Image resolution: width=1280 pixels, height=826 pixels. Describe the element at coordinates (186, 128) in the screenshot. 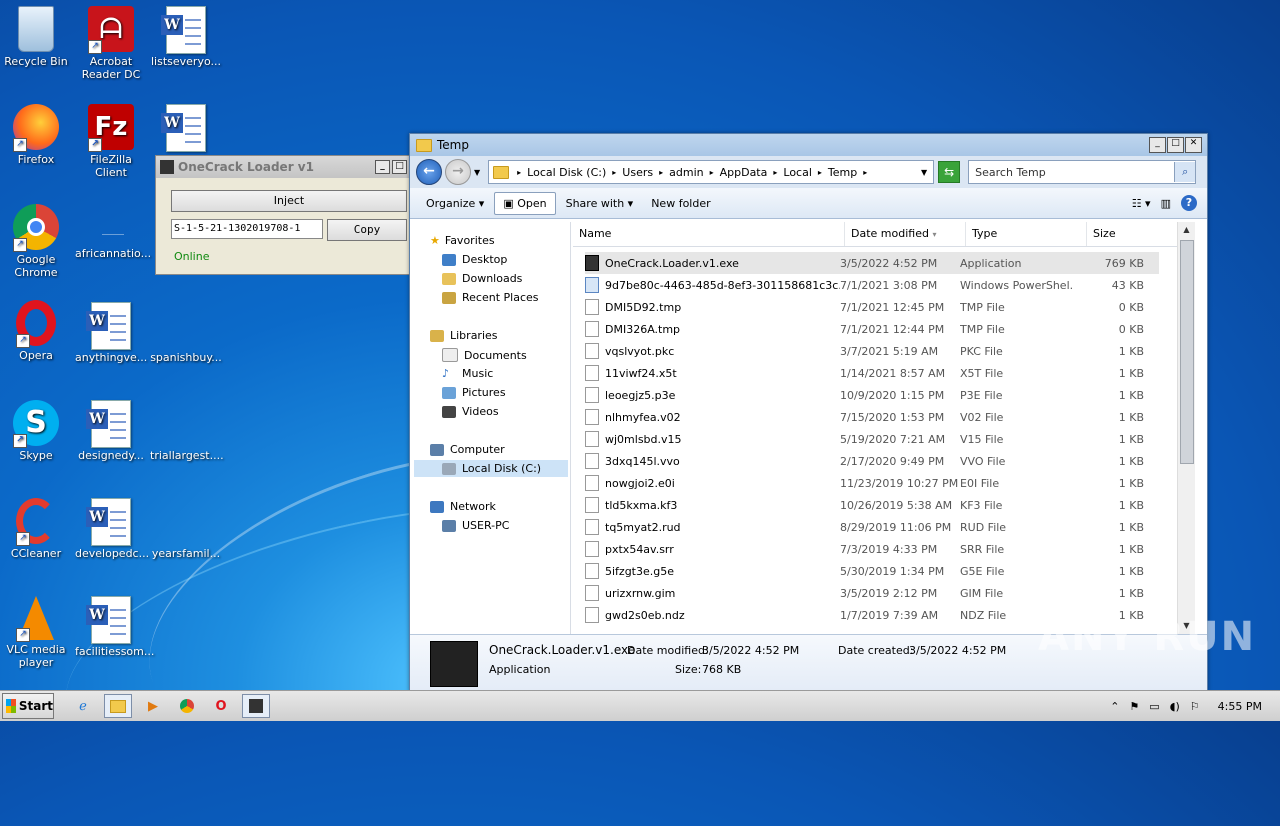

I see `desktop-icon-word-doc: W` at that location.